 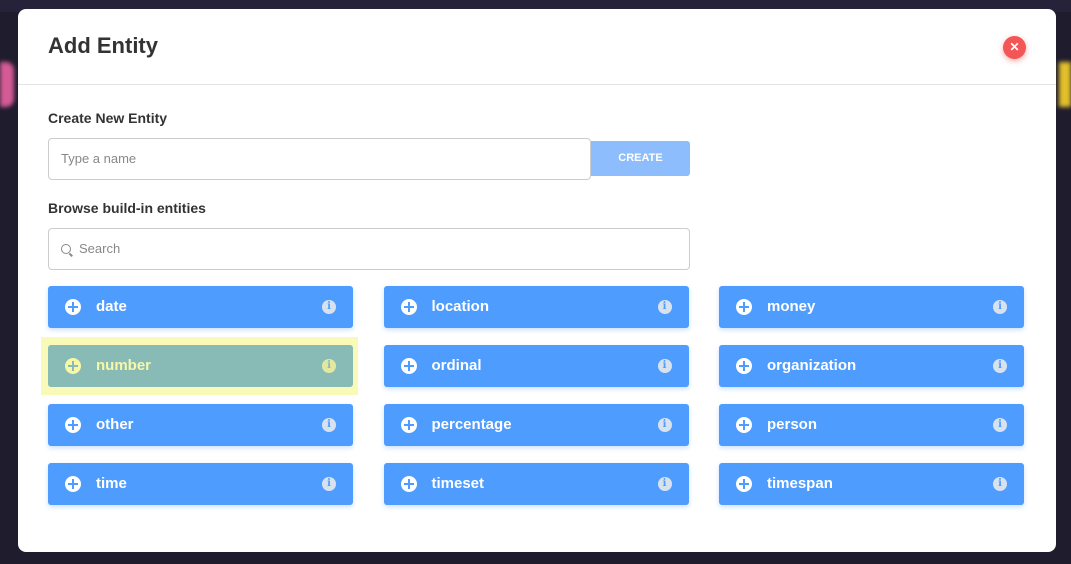 I want to click on entity-button-percentage: percentage i, so click(x=536, y=425).